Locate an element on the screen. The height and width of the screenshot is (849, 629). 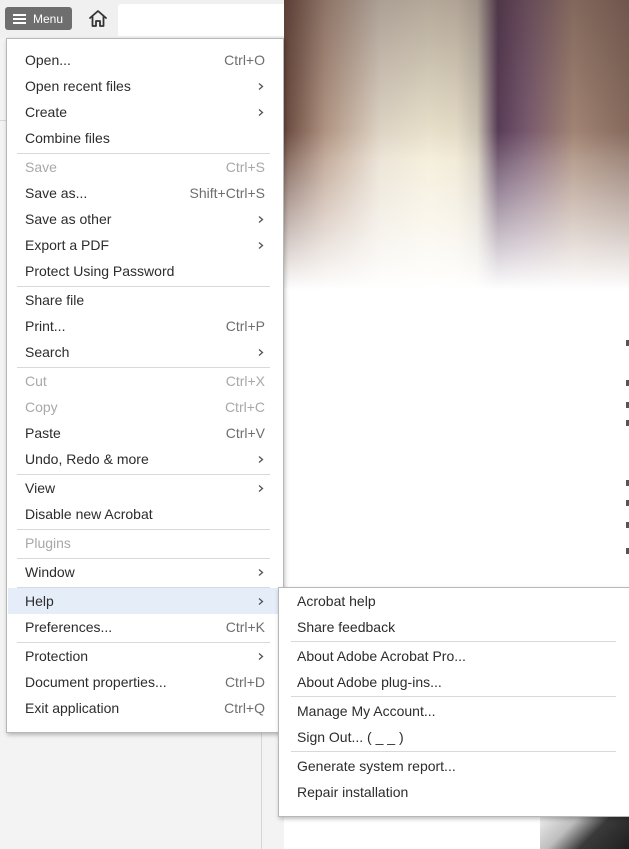
menu-item-open-recent-files: Open recent files is located at coordinates (145, 86).